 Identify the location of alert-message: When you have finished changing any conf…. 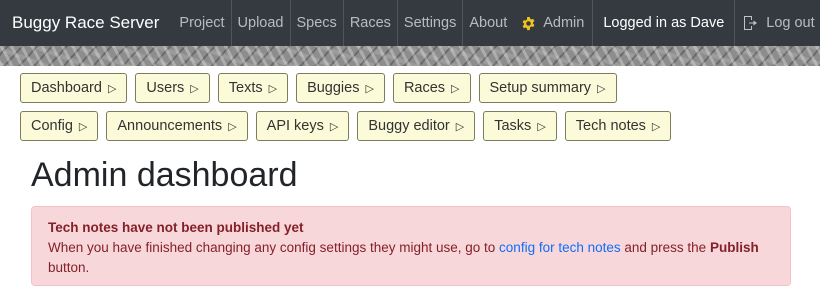
(411, 258).